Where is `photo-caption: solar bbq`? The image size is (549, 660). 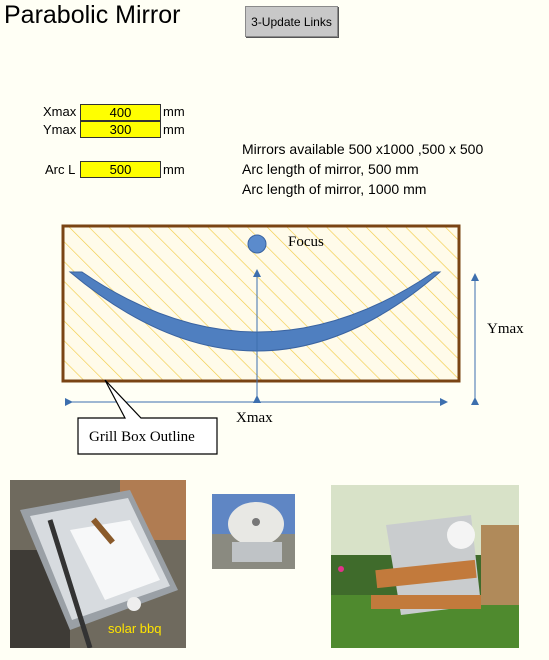 photo-caption: solar bbq is located at coordinates (135, 628).